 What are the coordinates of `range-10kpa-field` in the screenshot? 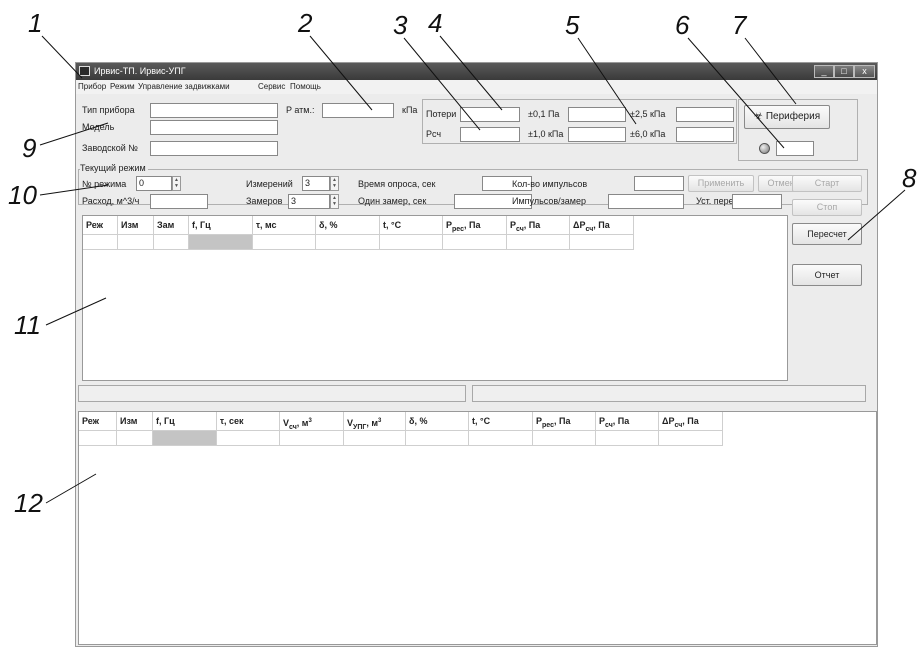 It's located at (597, 134).